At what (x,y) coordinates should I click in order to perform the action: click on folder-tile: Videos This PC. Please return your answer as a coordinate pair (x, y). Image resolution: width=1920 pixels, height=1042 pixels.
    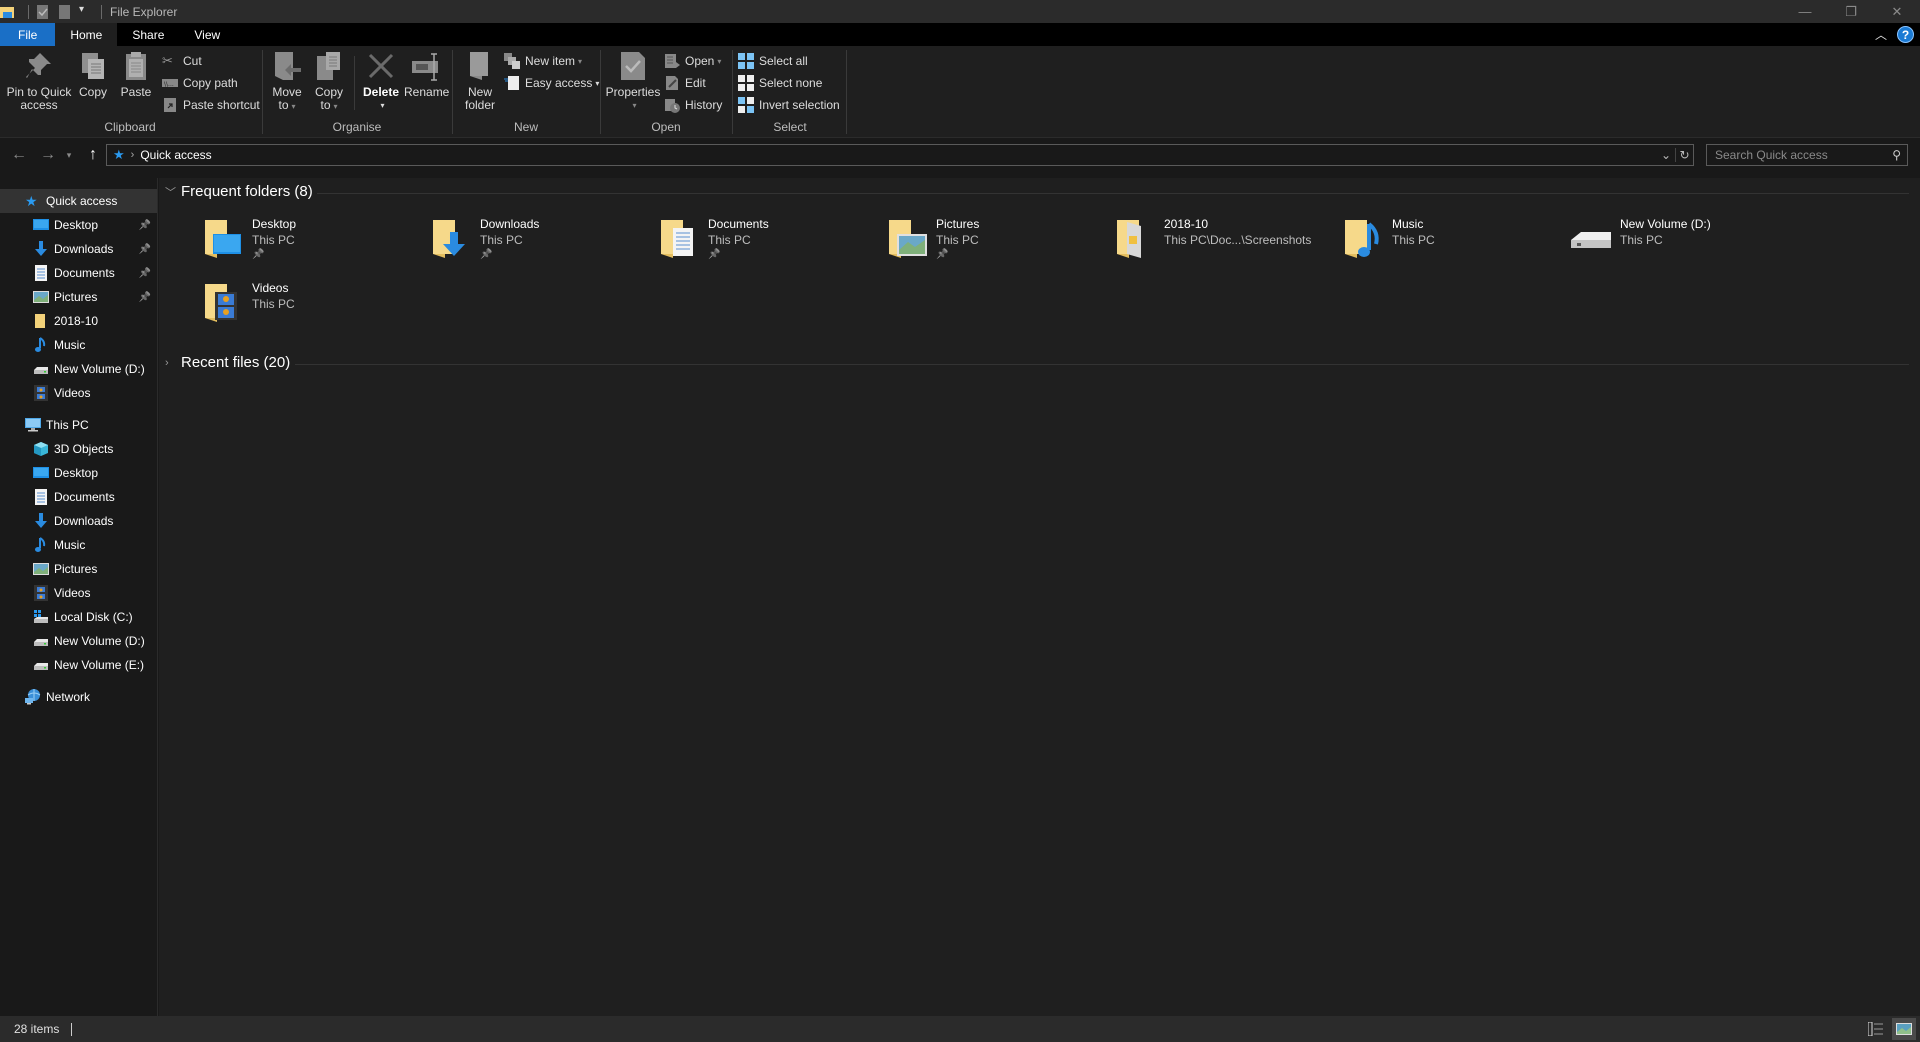
    Looking at the image, I should click on (309, 308).